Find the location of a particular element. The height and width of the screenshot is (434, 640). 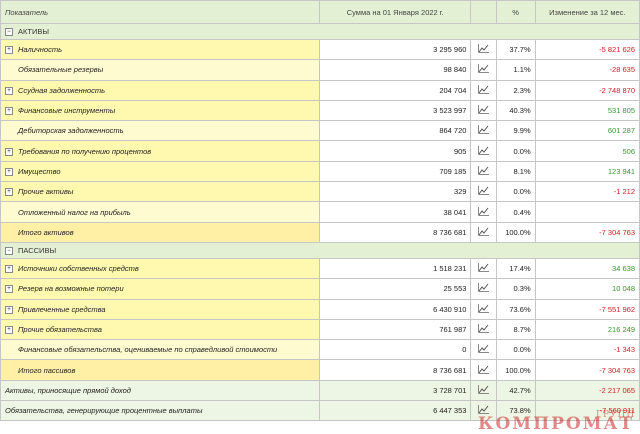

row-label: Прочие активы is located at coordinates (46, 192).